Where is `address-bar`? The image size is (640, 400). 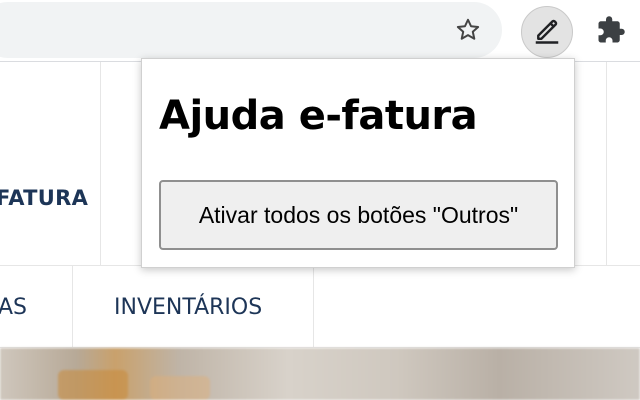 address-bar is located at coordinates (251, 30).